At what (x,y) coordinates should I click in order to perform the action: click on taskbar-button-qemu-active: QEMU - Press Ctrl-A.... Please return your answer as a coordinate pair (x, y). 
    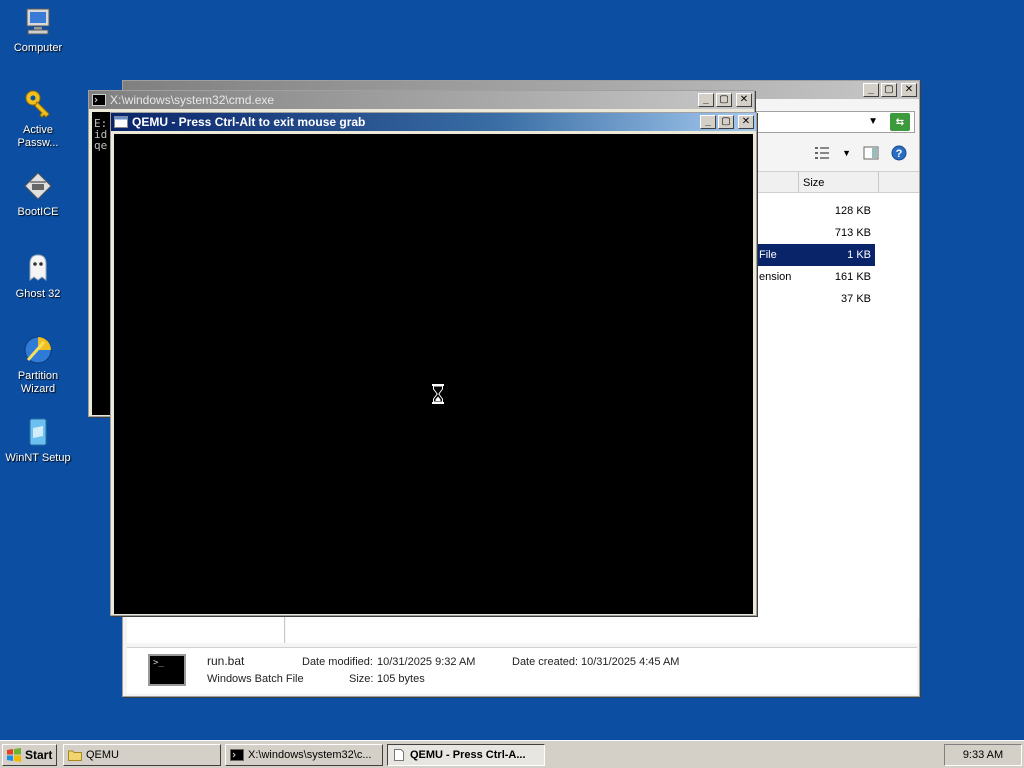
    Looking at the image, I should click on (466, 755).